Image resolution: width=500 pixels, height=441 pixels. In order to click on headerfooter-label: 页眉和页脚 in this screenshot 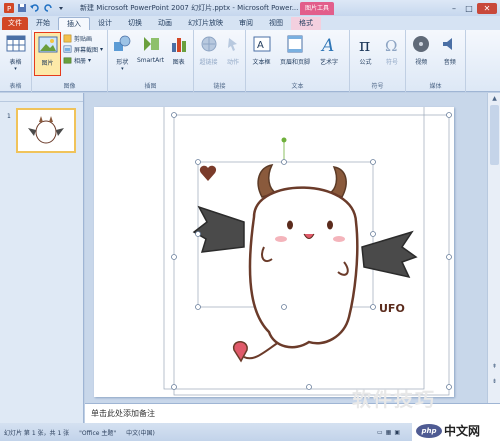, I will do `click(294, 62)`.